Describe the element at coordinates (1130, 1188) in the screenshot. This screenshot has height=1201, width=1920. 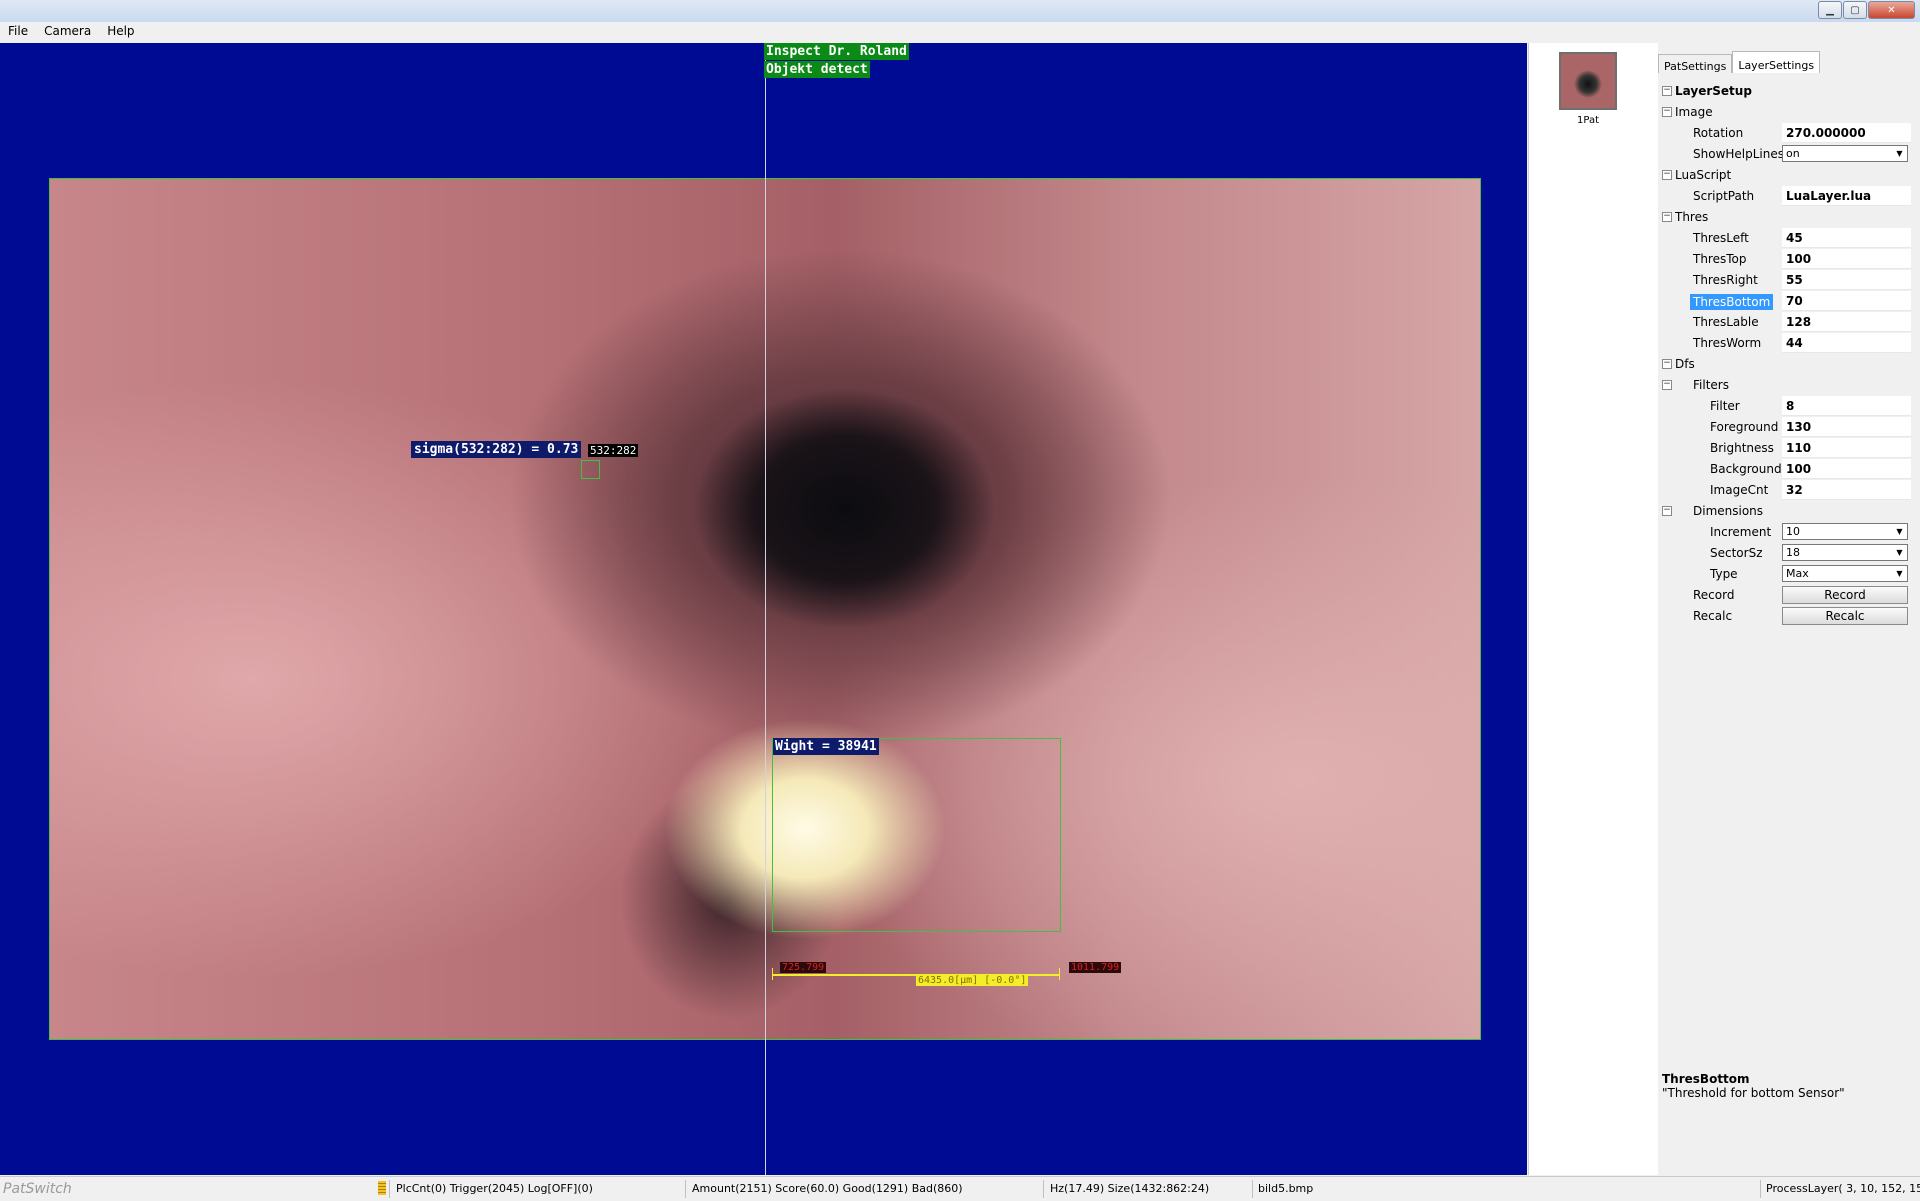
I see `status-hz: Hz(17.49) Size(1432:862:24)` at that location.